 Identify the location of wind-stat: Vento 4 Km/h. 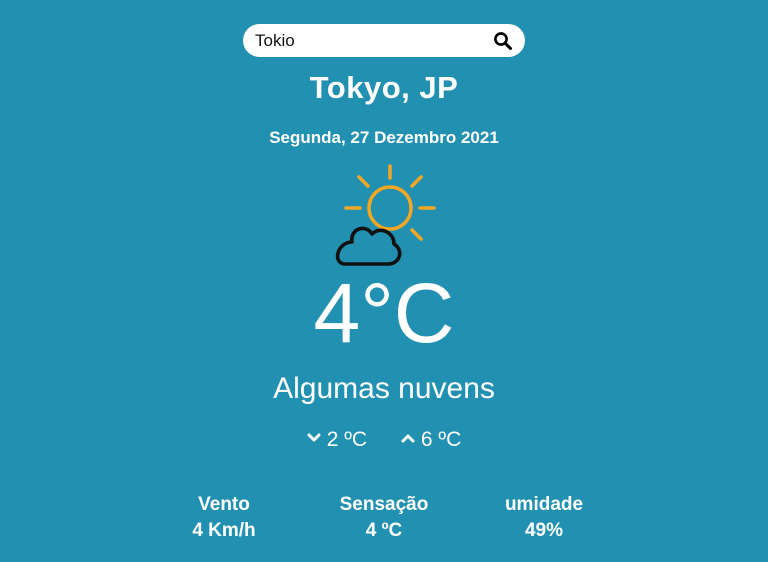
(224, 518).